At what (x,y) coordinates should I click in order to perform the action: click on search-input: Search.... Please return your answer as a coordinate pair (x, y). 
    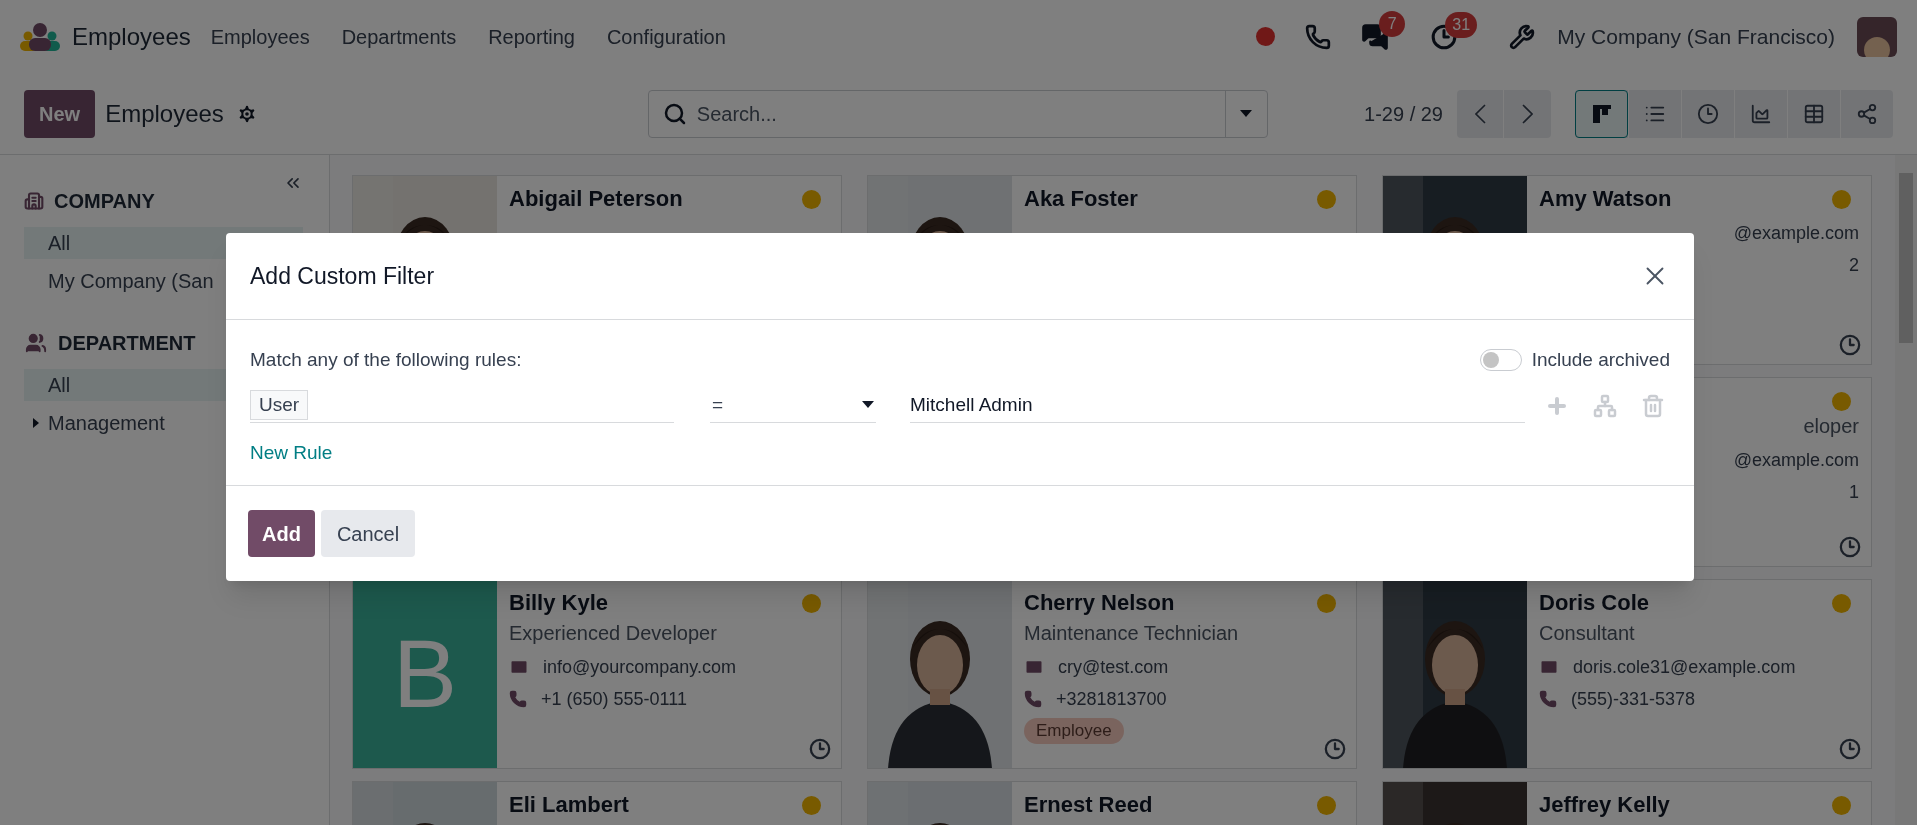
    Looking at the image, I should click on (960, 113).